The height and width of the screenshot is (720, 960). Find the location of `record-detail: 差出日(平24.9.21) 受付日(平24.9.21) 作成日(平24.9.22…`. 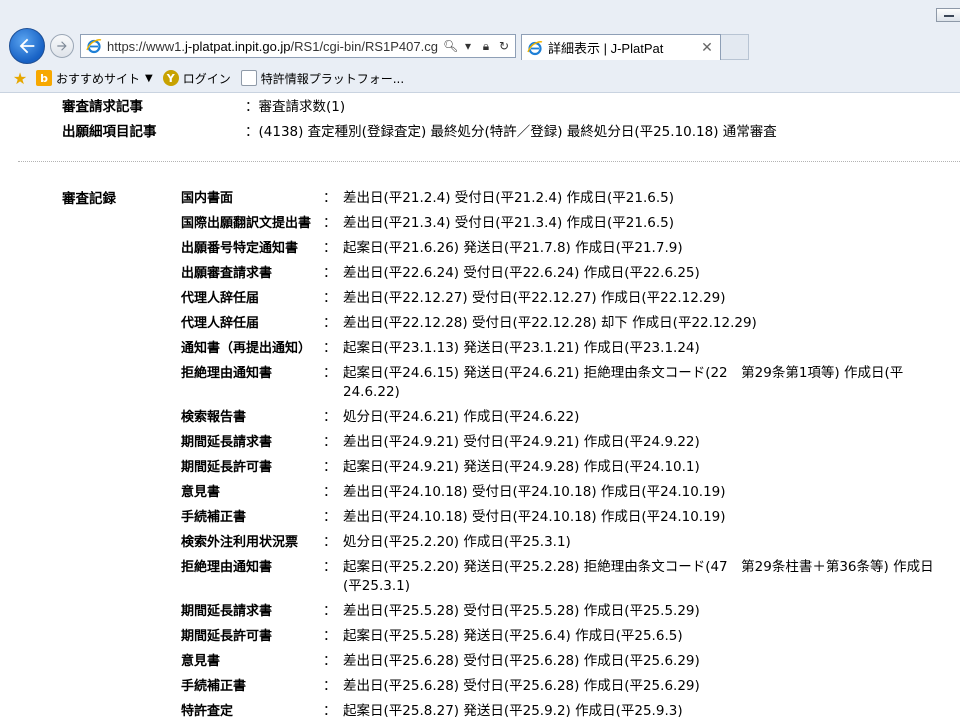

record-detail: 差出日(平24.9.21) 受付日(平24.9.21) 作成日(平24.9.22… is located at coordinates (521, 442).